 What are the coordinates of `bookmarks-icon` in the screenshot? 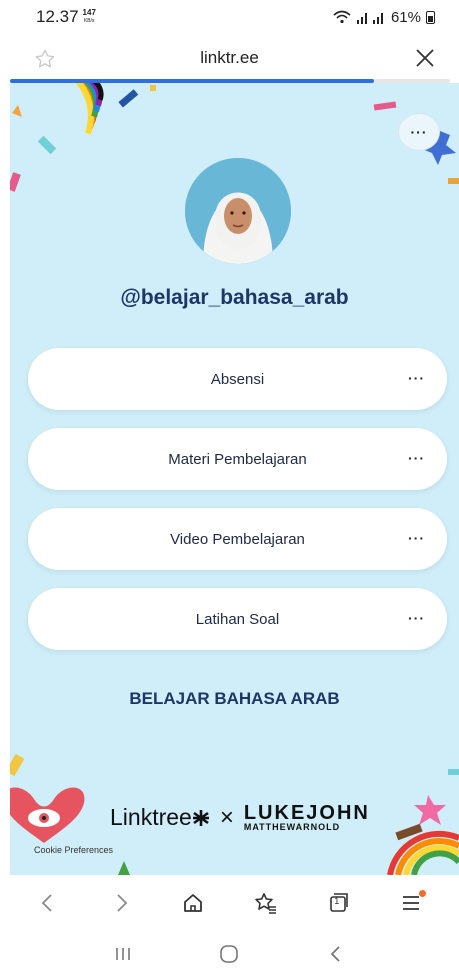 It's located at (266, 903).